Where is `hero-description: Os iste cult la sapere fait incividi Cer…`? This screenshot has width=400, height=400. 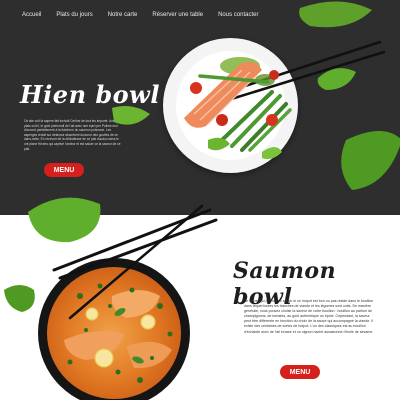
hero-description: Os iste cult la sapere fait incividi Cer… is located at coordinates (72, 135).